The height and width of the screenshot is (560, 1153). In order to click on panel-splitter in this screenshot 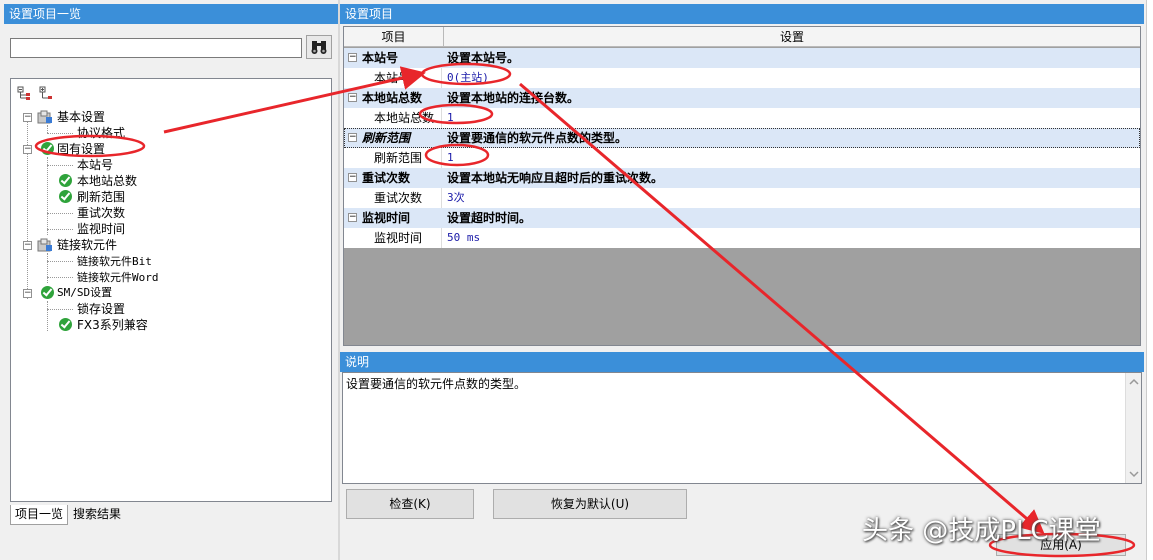, I will do `click(339, 280)`.